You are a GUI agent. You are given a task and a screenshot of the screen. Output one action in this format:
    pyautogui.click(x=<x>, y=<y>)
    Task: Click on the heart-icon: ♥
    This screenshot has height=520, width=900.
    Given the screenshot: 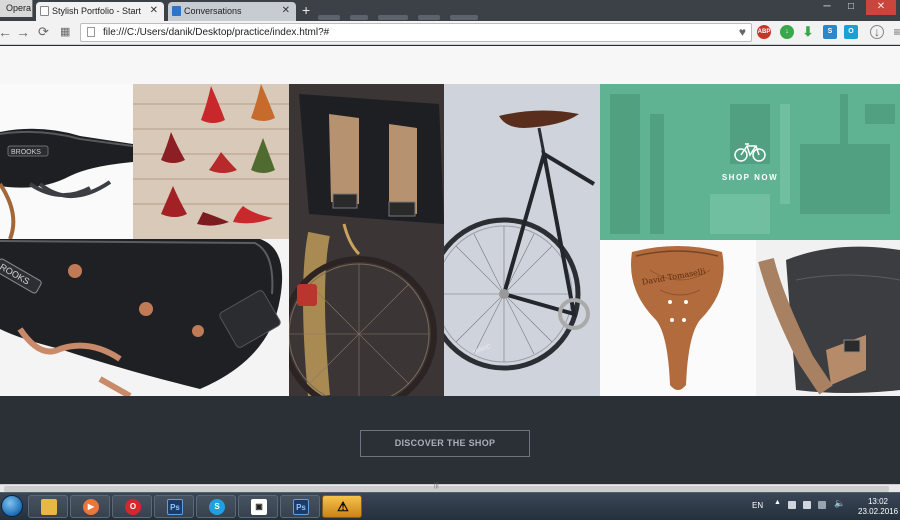 What is the action you would take?
    pyautogui.click(x=742, y=32)
    